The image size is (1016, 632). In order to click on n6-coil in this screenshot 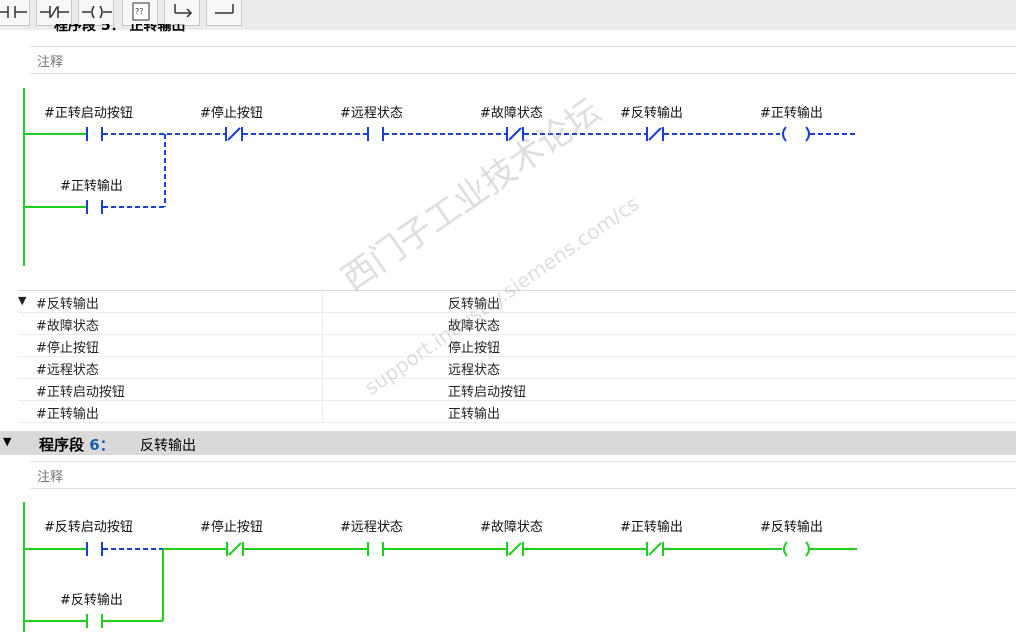, I will do `click(796, 549)`.